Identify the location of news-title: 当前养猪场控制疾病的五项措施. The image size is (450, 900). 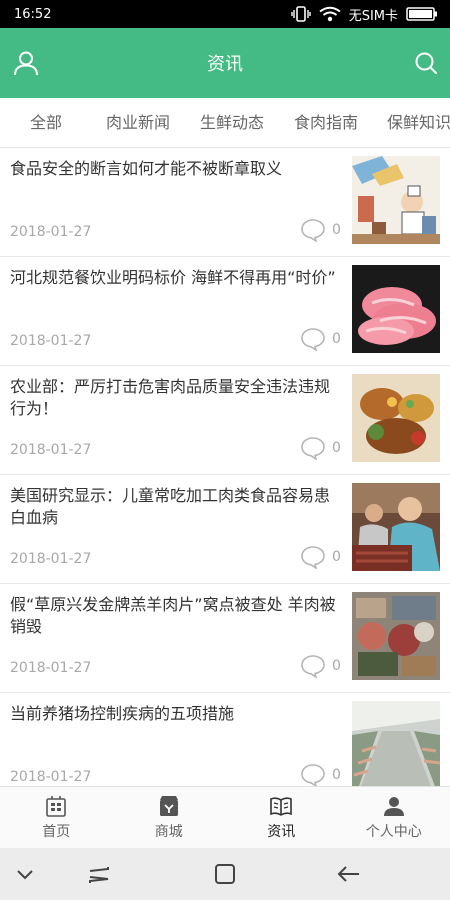
(122, 713).